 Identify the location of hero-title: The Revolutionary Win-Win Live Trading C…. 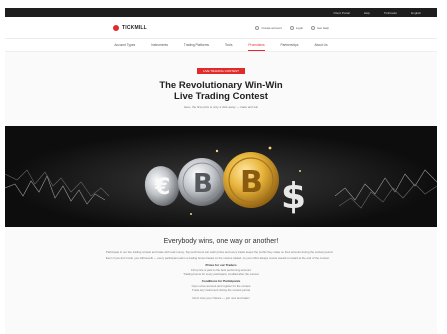
(221, 91).